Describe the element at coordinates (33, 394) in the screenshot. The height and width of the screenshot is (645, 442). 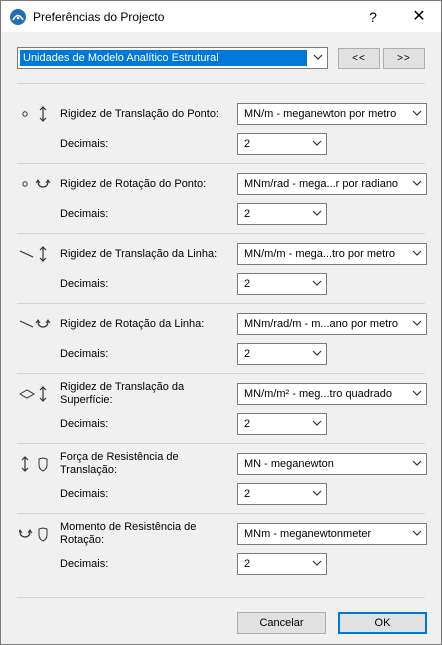
I see `surface-translation-icon` at that location.